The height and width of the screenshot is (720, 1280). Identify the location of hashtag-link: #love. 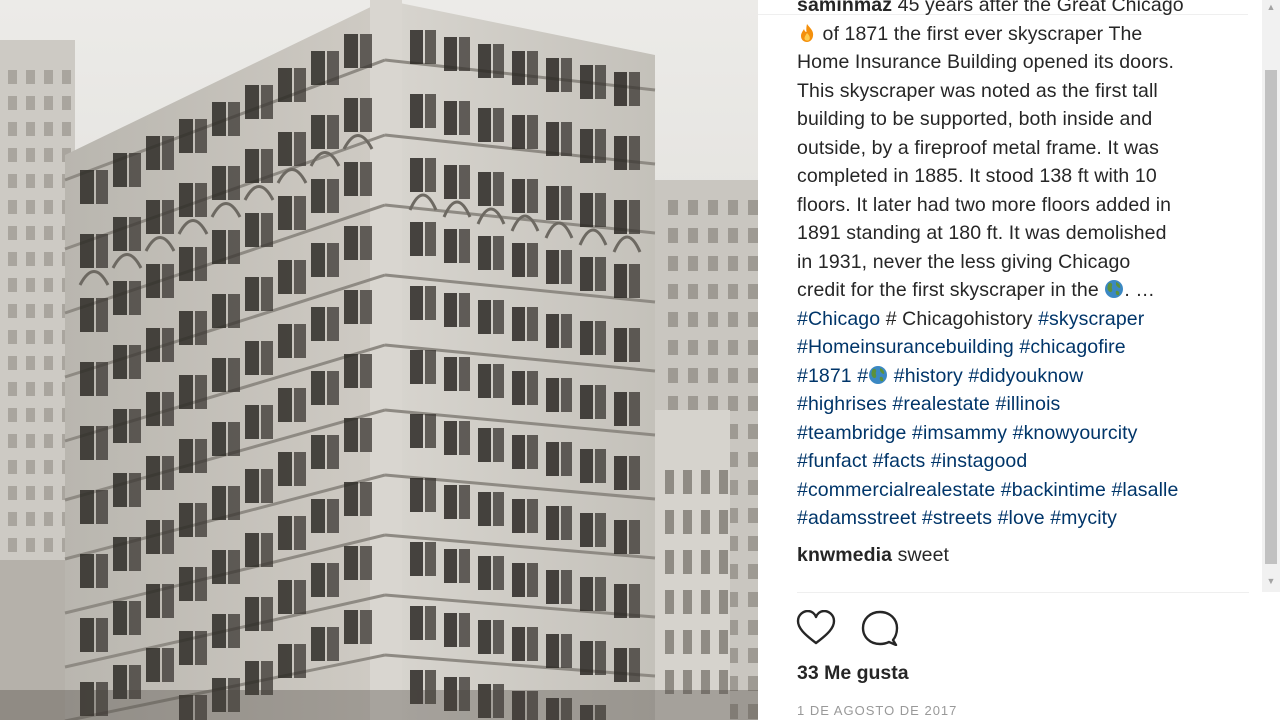
(1021, 518).